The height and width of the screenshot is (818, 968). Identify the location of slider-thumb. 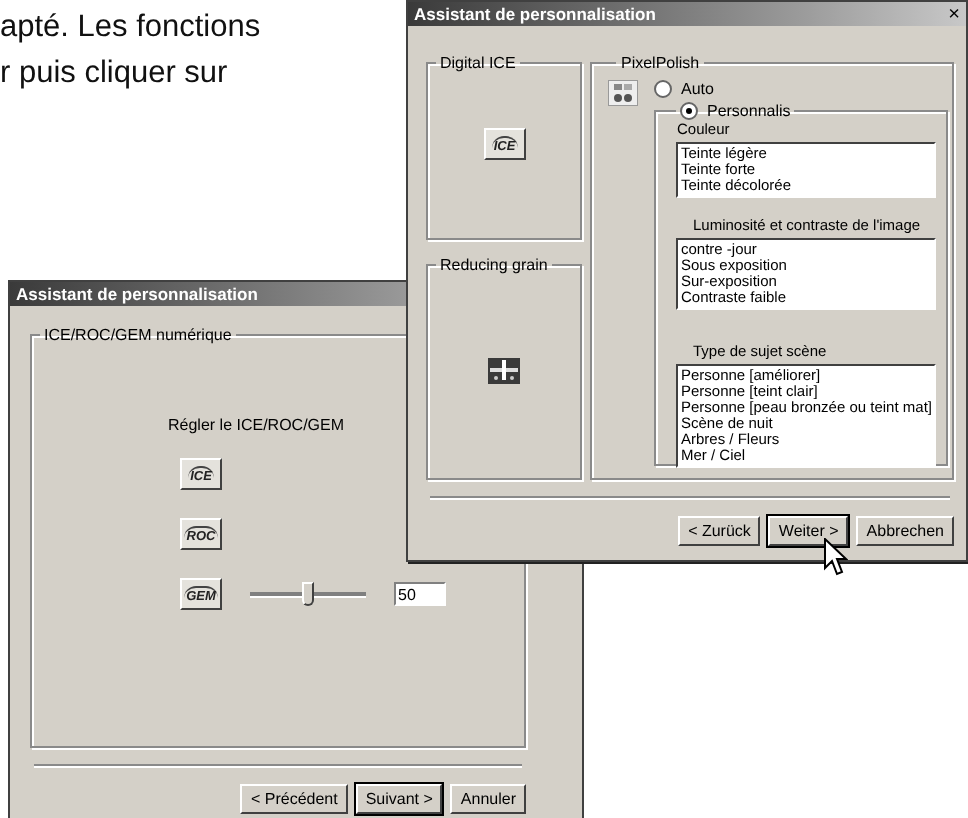
(308, 594).